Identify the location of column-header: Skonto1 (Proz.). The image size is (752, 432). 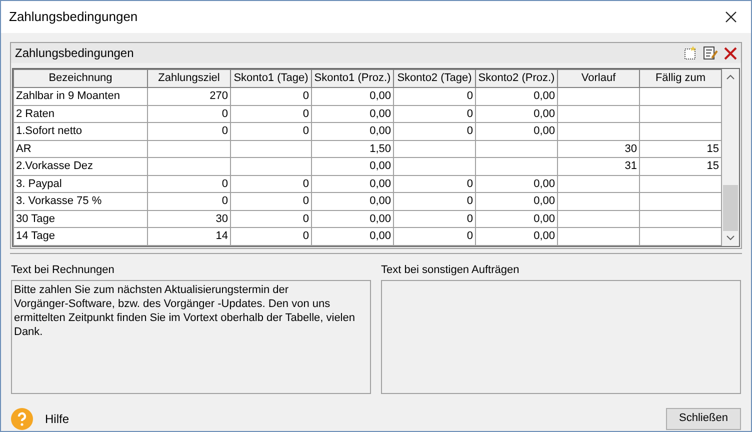
(353, 79).